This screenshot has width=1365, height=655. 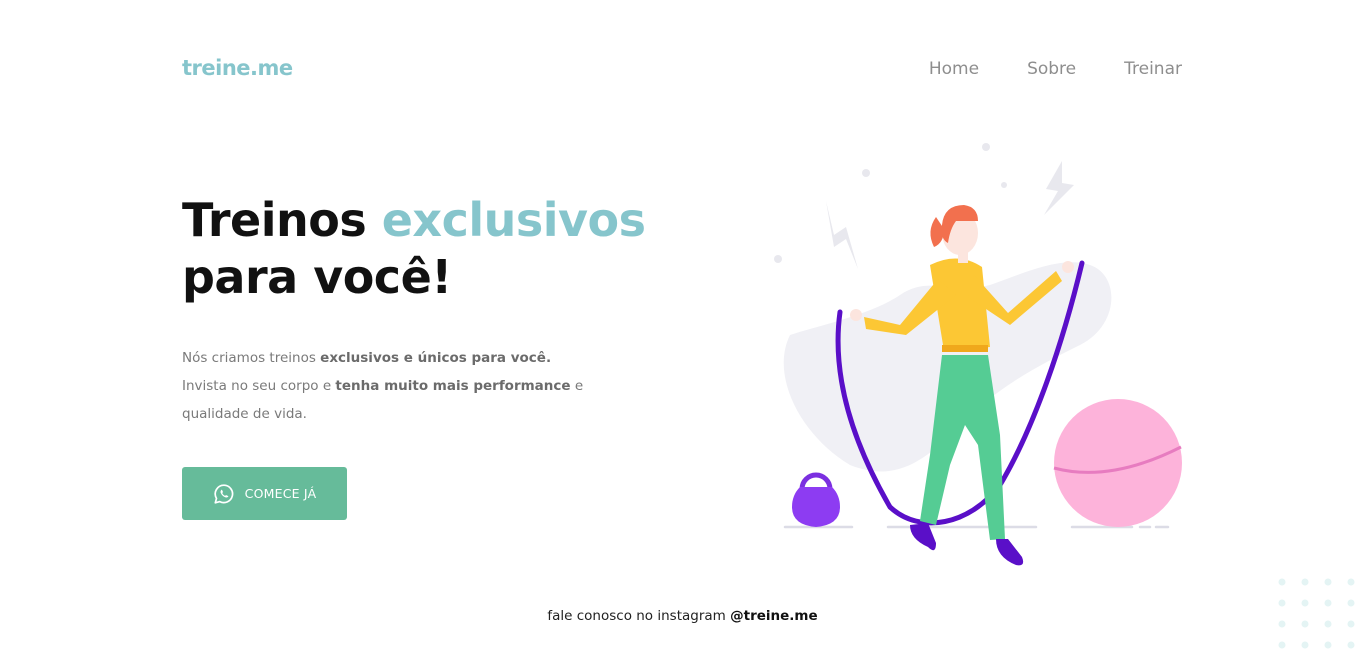 I want to click on dot-pattern, so click(x=1316, y=613).